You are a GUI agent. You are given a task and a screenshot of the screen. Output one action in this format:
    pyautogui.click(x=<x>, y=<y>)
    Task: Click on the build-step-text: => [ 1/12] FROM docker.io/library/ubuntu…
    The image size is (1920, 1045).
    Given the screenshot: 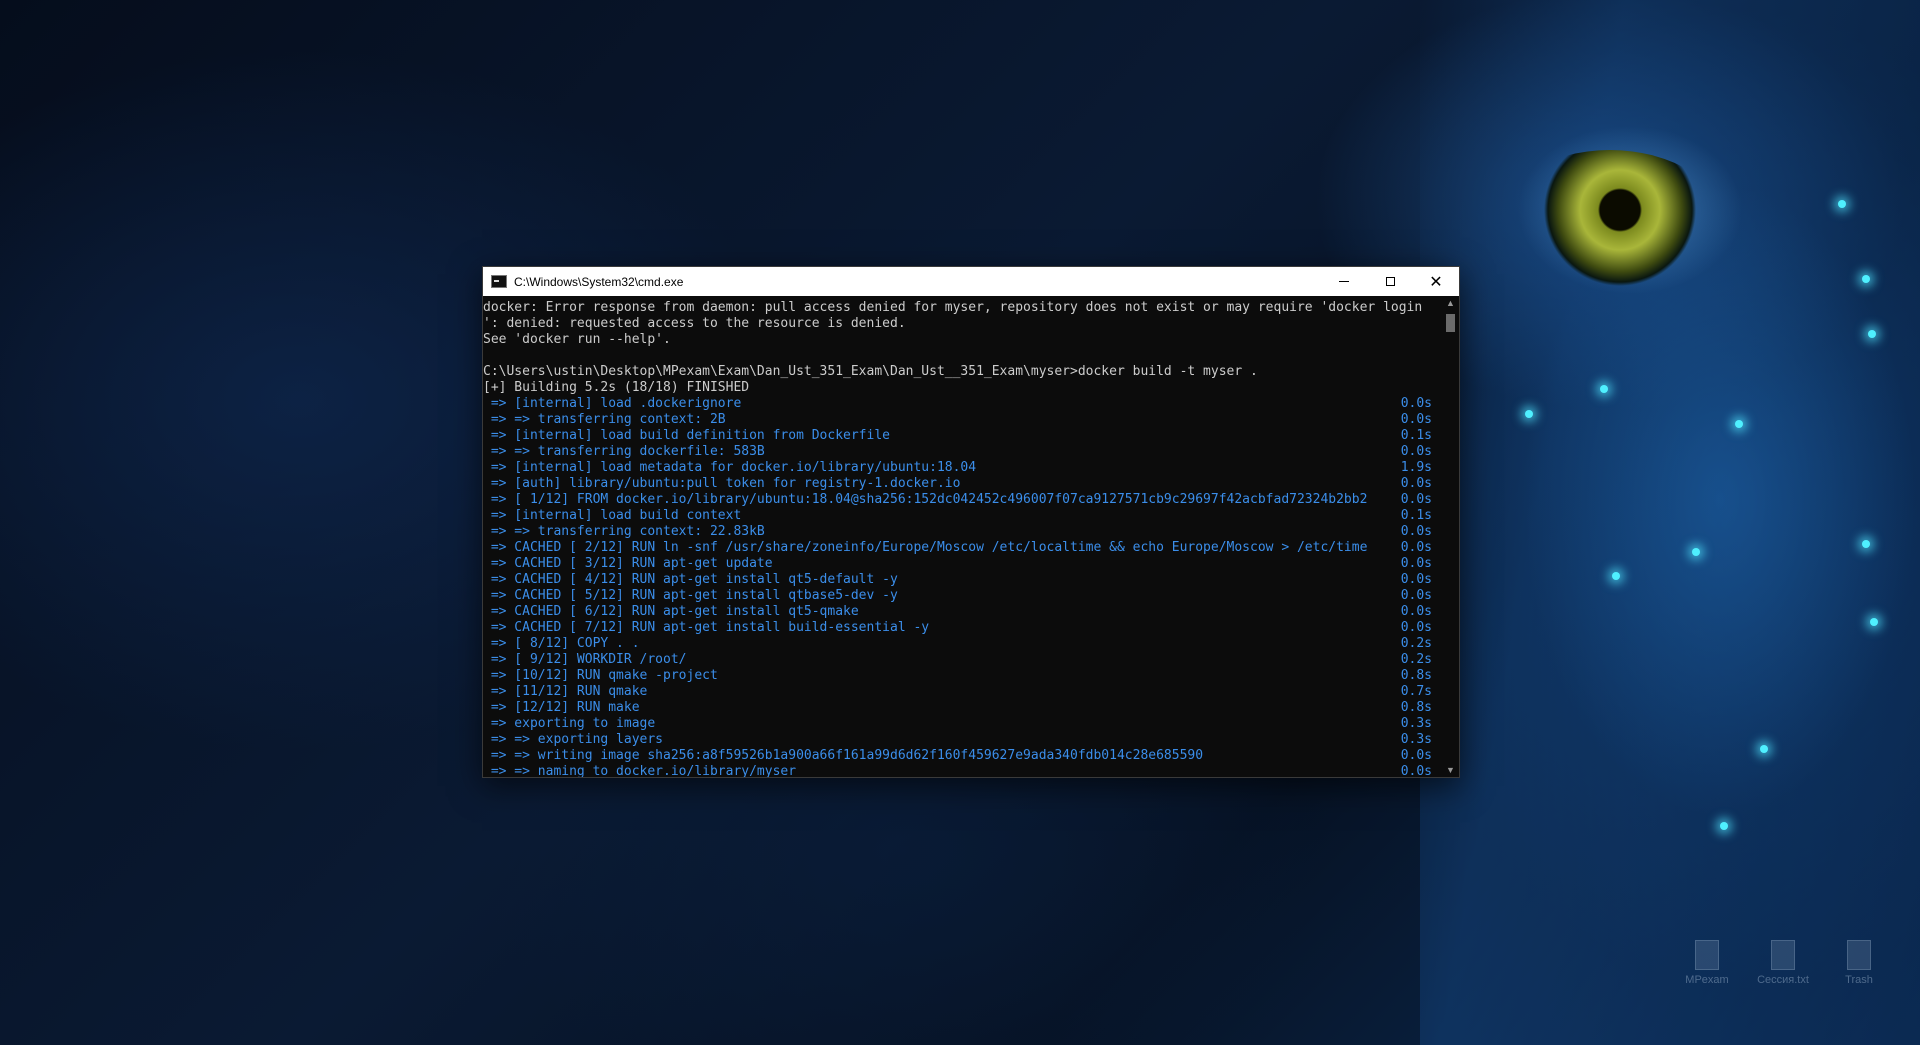 What is the action you would take?
    pyautogui.click(x=925, y=499)
    